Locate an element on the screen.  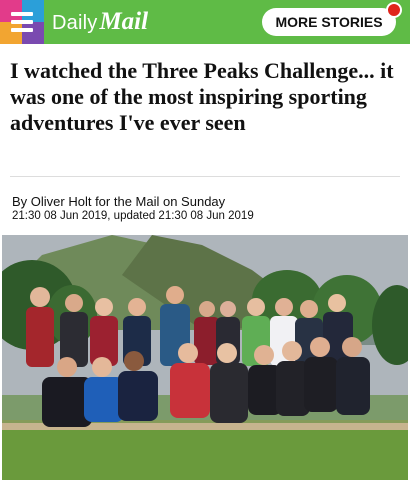
hamburger-menu-icon is located at coordinates (22, 22).